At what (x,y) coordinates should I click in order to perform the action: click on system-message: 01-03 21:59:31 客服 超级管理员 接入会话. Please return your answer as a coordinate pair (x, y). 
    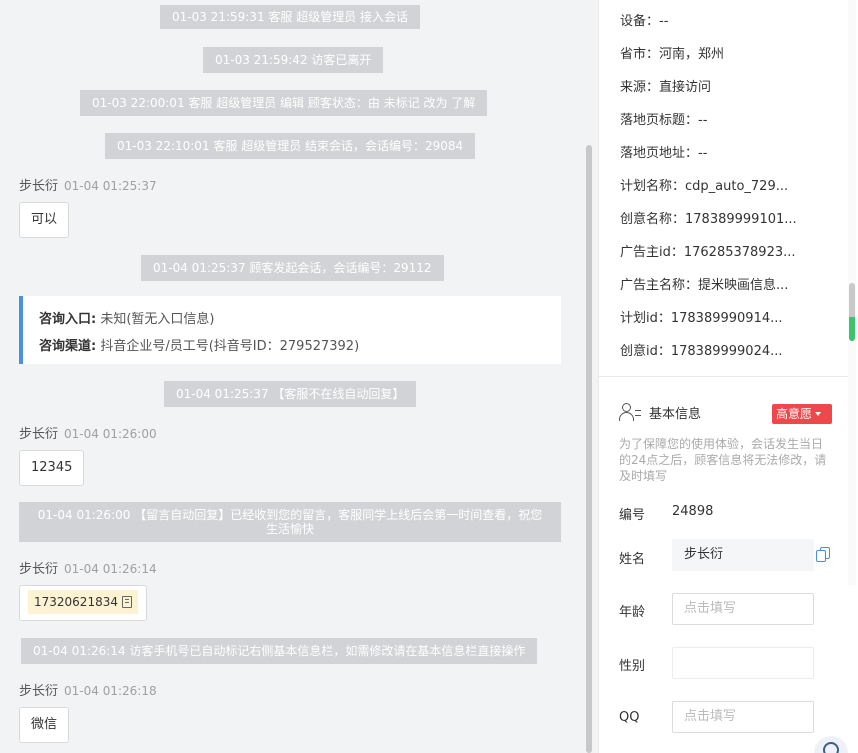
    Looking at the image, I should click on (290, 17).